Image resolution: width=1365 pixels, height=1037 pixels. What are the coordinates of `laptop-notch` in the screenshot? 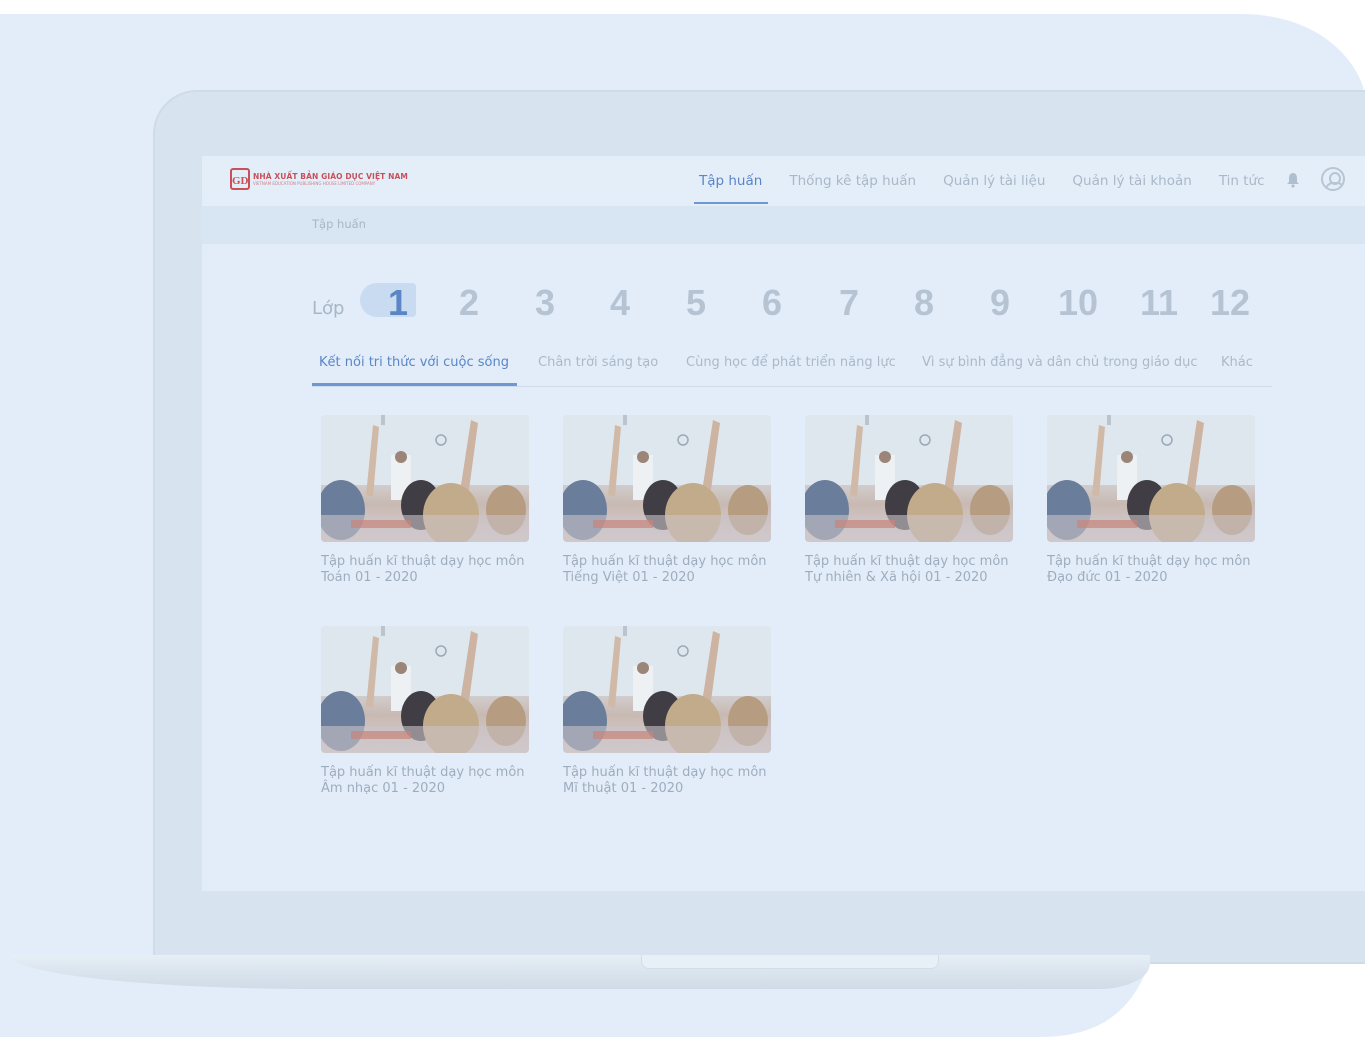 It's located at (790, 962).